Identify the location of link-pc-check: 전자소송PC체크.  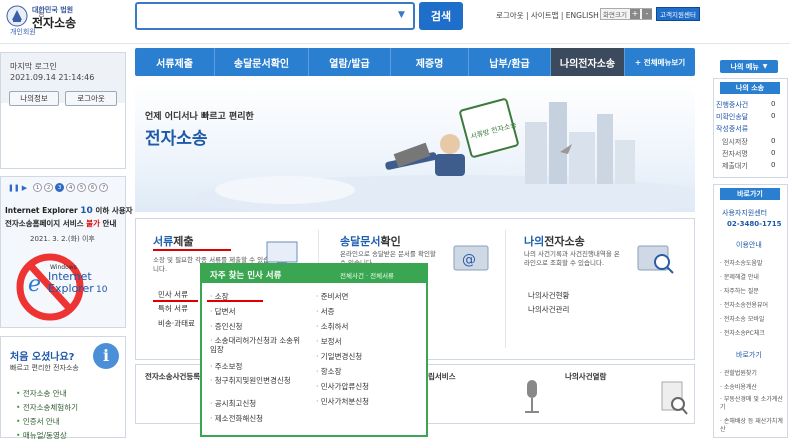
(742, 332).